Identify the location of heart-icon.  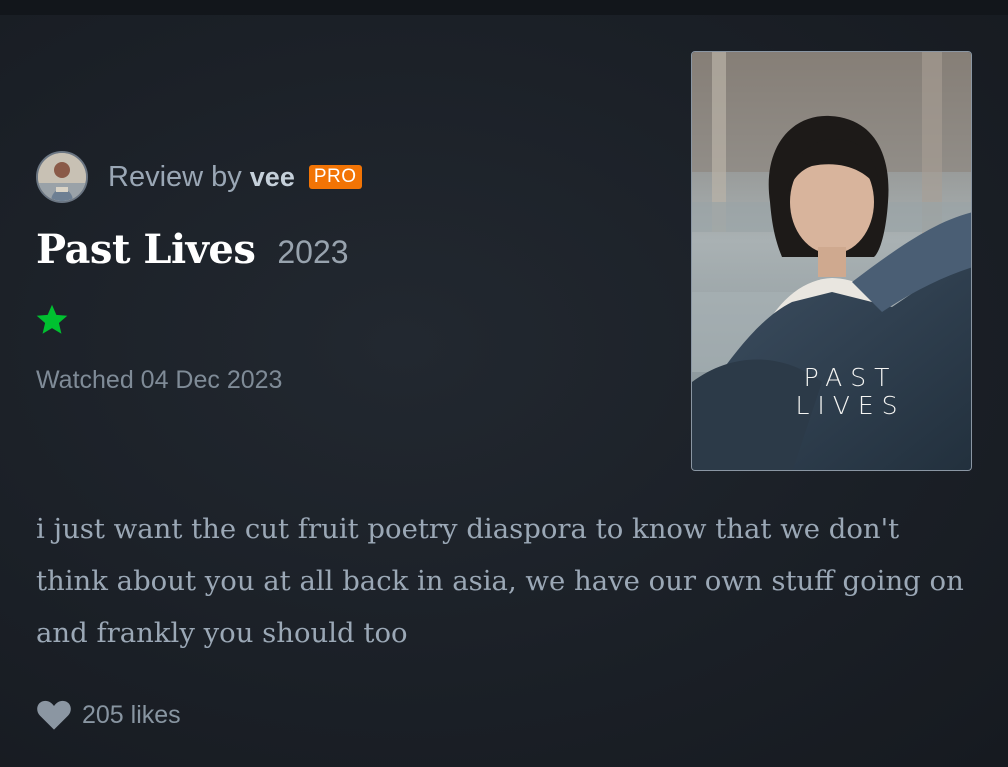
(54, 715).